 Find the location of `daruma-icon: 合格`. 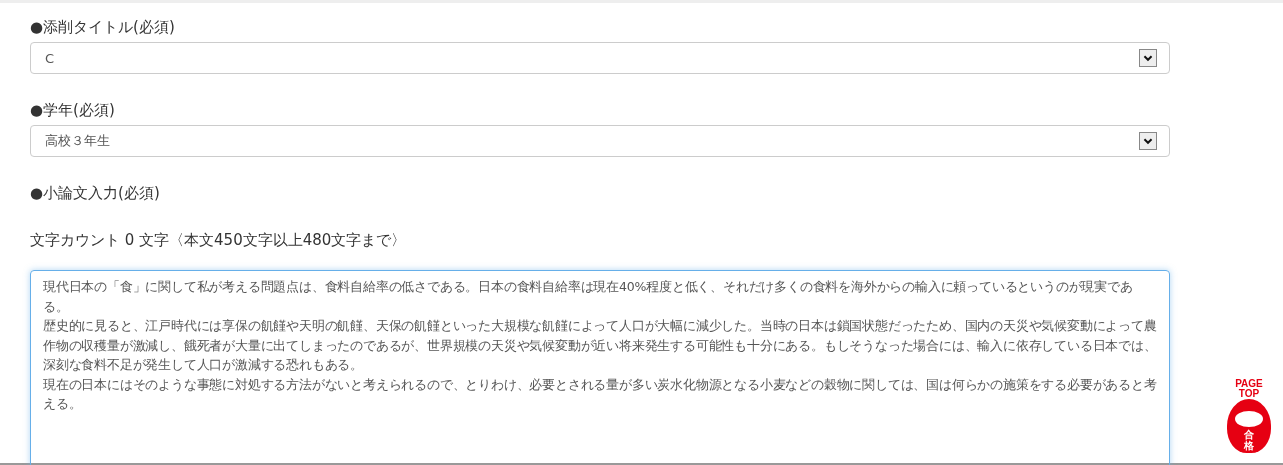

daruma-icon: 合格 is located at coordinates (1249, 426).